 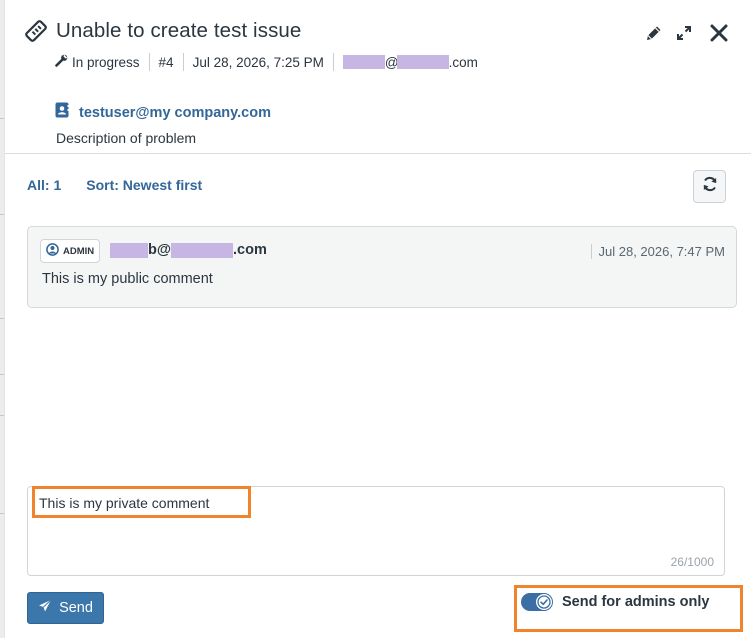 What do you see at coordinates (76, 608) in the screenshot?
I see `send-label: Send` at bounding box center [76, 608].